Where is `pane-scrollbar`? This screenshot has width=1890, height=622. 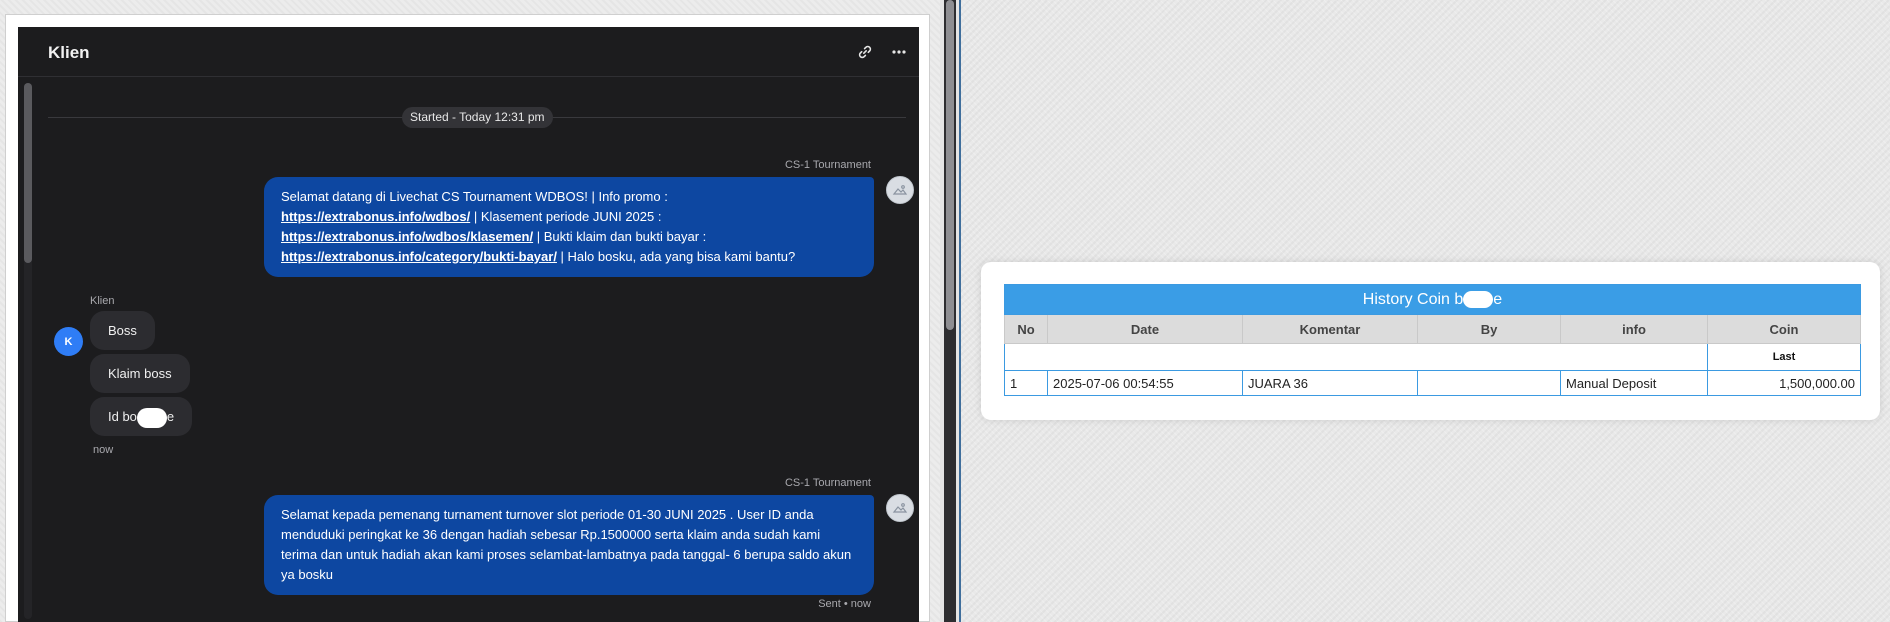 pane-scrollbar is located at coordinates (950, 311).